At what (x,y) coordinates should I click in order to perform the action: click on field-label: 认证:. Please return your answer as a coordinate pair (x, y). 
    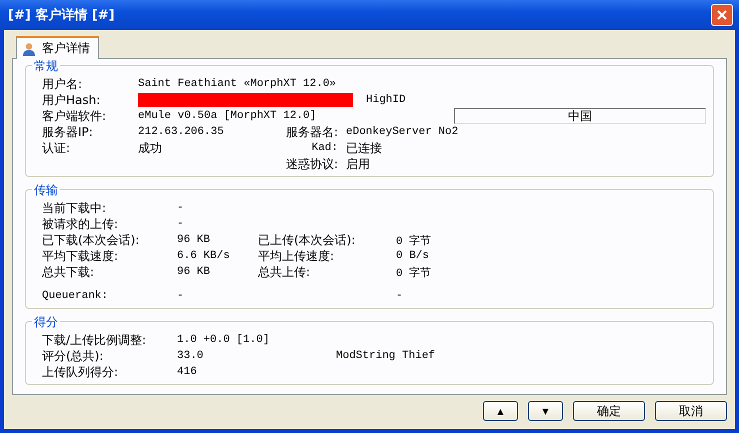
    Looking at the image, I should click on (57, 148).